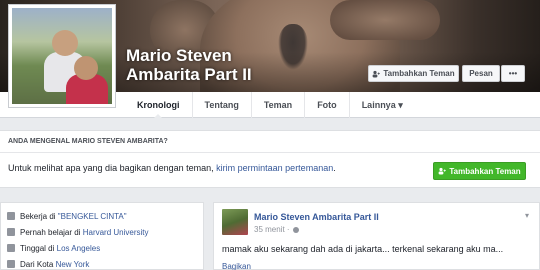 The image size is (540, 270). What do you see at coordinates (235, 222) in the screenshot?
I see `post-author-avatar` at bounding box center [235, 222].